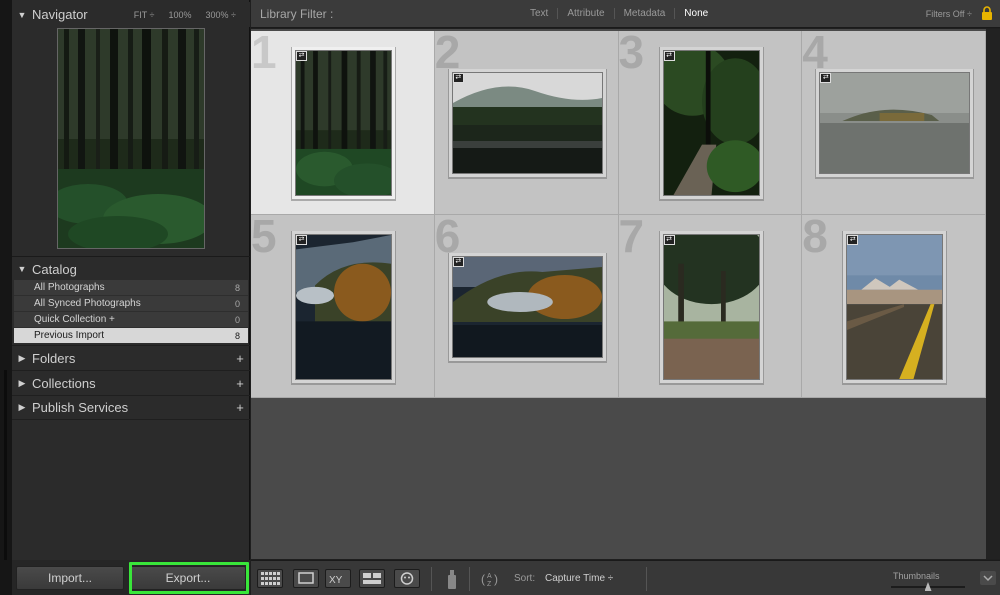 The width and height of the screenshot is (1000, 595). I want to click on grid-cell: 5 ⇄, so click(343, 306).